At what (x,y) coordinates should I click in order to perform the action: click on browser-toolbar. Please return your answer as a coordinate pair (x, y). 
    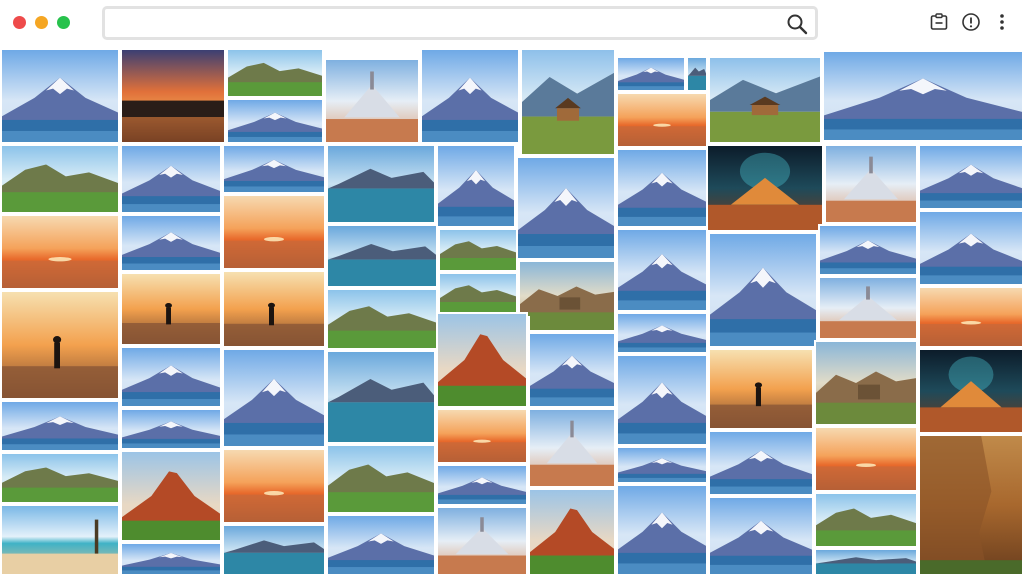
    Looking at the image, I should click on (512, 24).